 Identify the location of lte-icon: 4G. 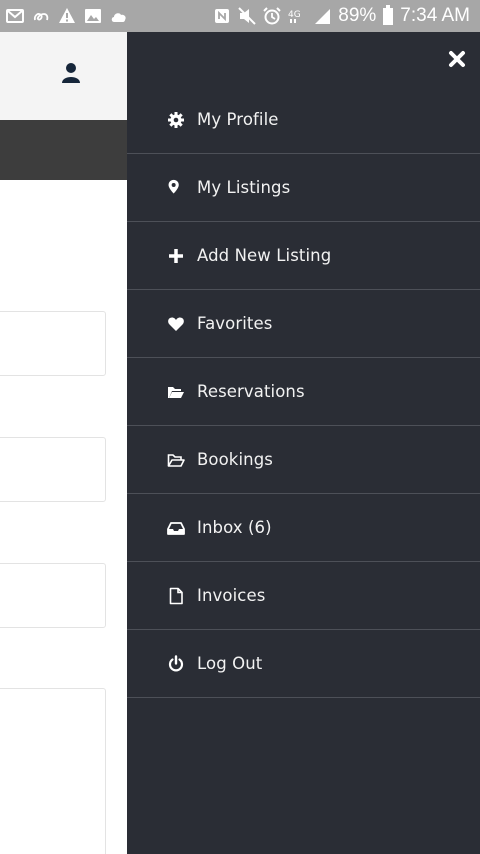
(297, 16).